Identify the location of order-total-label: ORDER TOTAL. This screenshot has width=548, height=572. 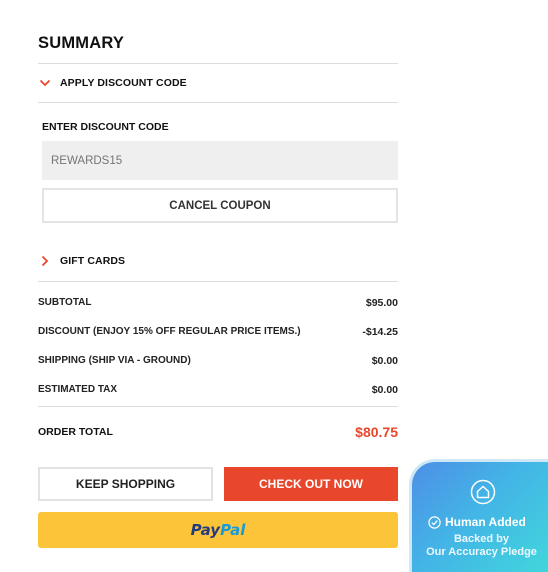
(75, 432).